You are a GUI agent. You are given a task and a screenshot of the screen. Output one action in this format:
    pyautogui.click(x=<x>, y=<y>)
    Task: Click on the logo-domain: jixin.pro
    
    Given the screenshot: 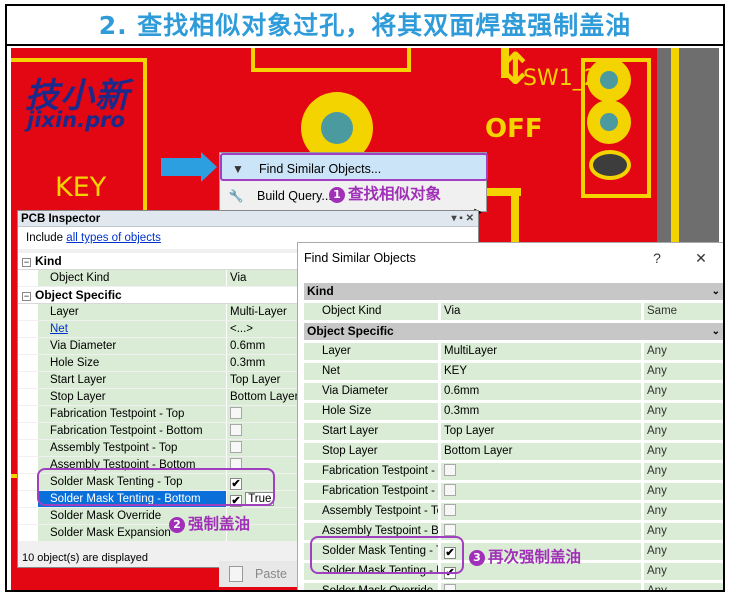 What is the action you would take?
    pyautogui.click(x=76, y=120)
    